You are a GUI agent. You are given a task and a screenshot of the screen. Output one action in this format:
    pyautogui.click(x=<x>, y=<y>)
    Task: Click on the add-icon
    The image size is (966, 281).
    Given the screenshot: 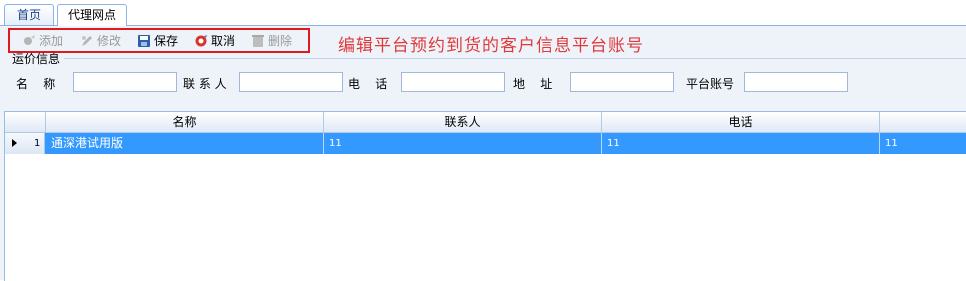 What is the action you would take?
    pyautogui.click(x=29, y=41)
    